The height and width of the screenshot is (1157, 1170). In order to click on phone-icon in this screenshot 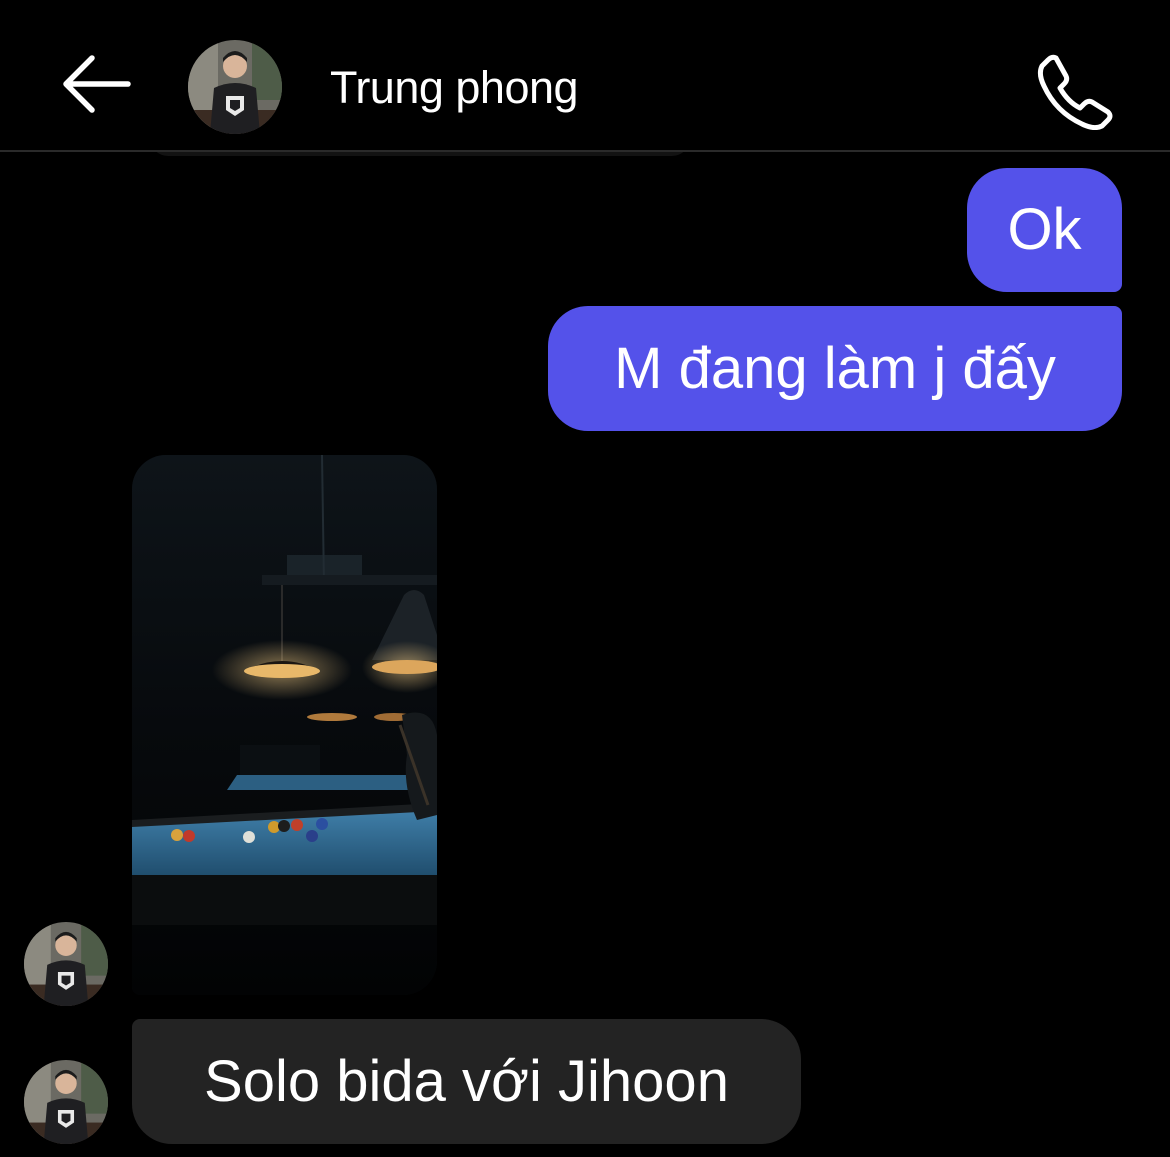, I will do `click(1075, 92)`.